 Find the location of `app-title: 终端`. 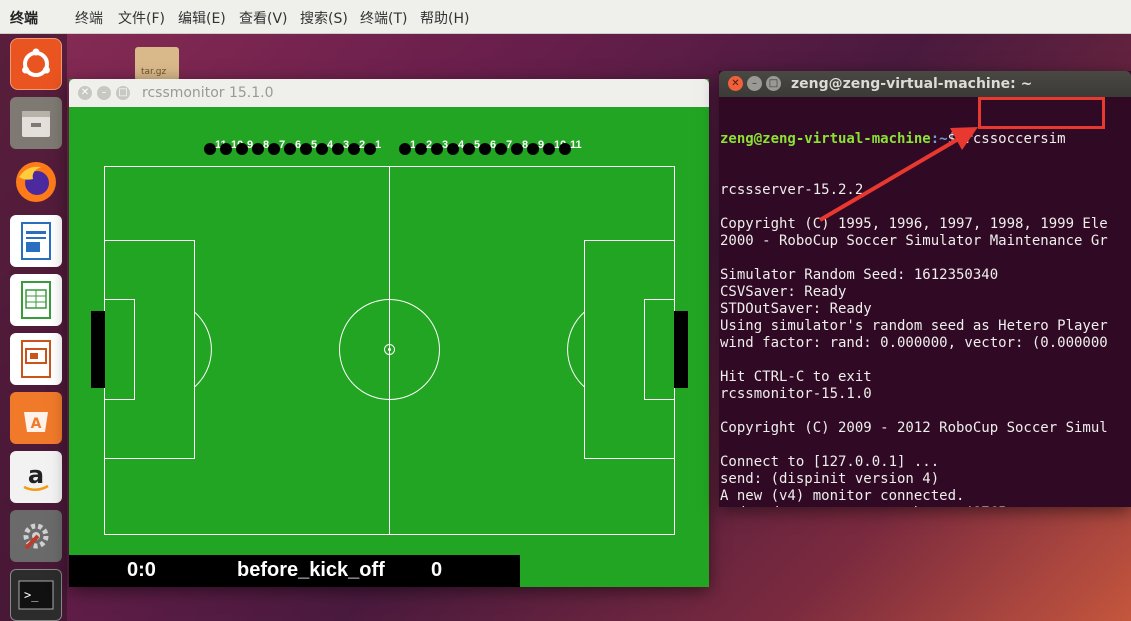

app-title: 终端 is located at coordinates (24, 19).